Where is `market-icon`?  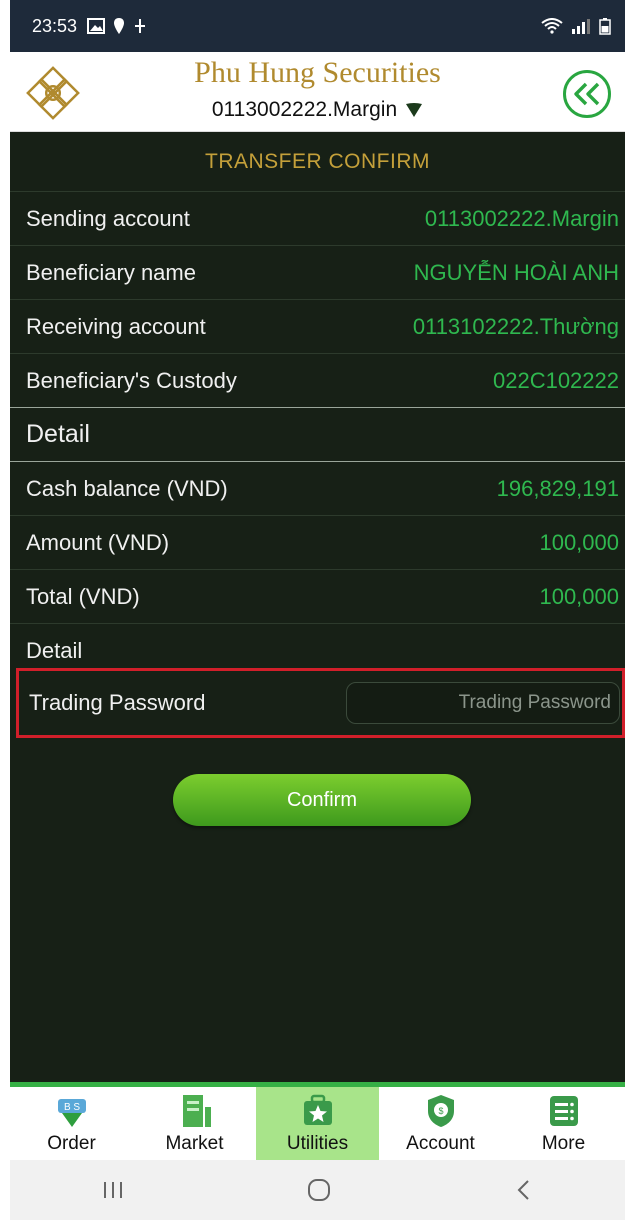
market-icon is located at coordinates (196, 1111).